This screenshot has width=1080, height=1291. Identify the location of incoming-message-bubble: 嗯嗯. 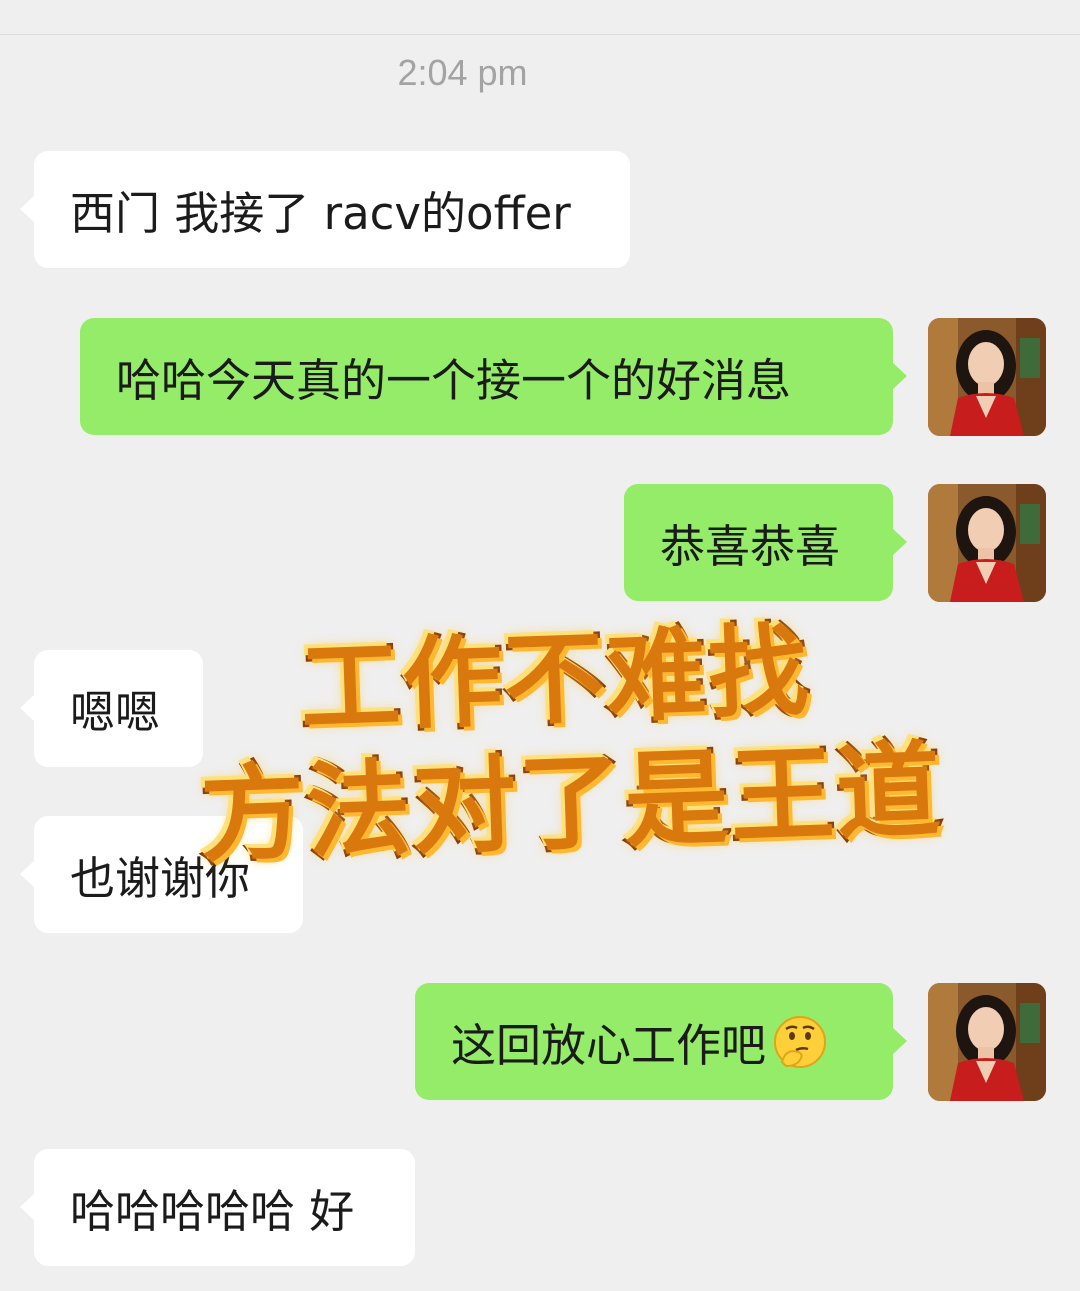
(111, 708).